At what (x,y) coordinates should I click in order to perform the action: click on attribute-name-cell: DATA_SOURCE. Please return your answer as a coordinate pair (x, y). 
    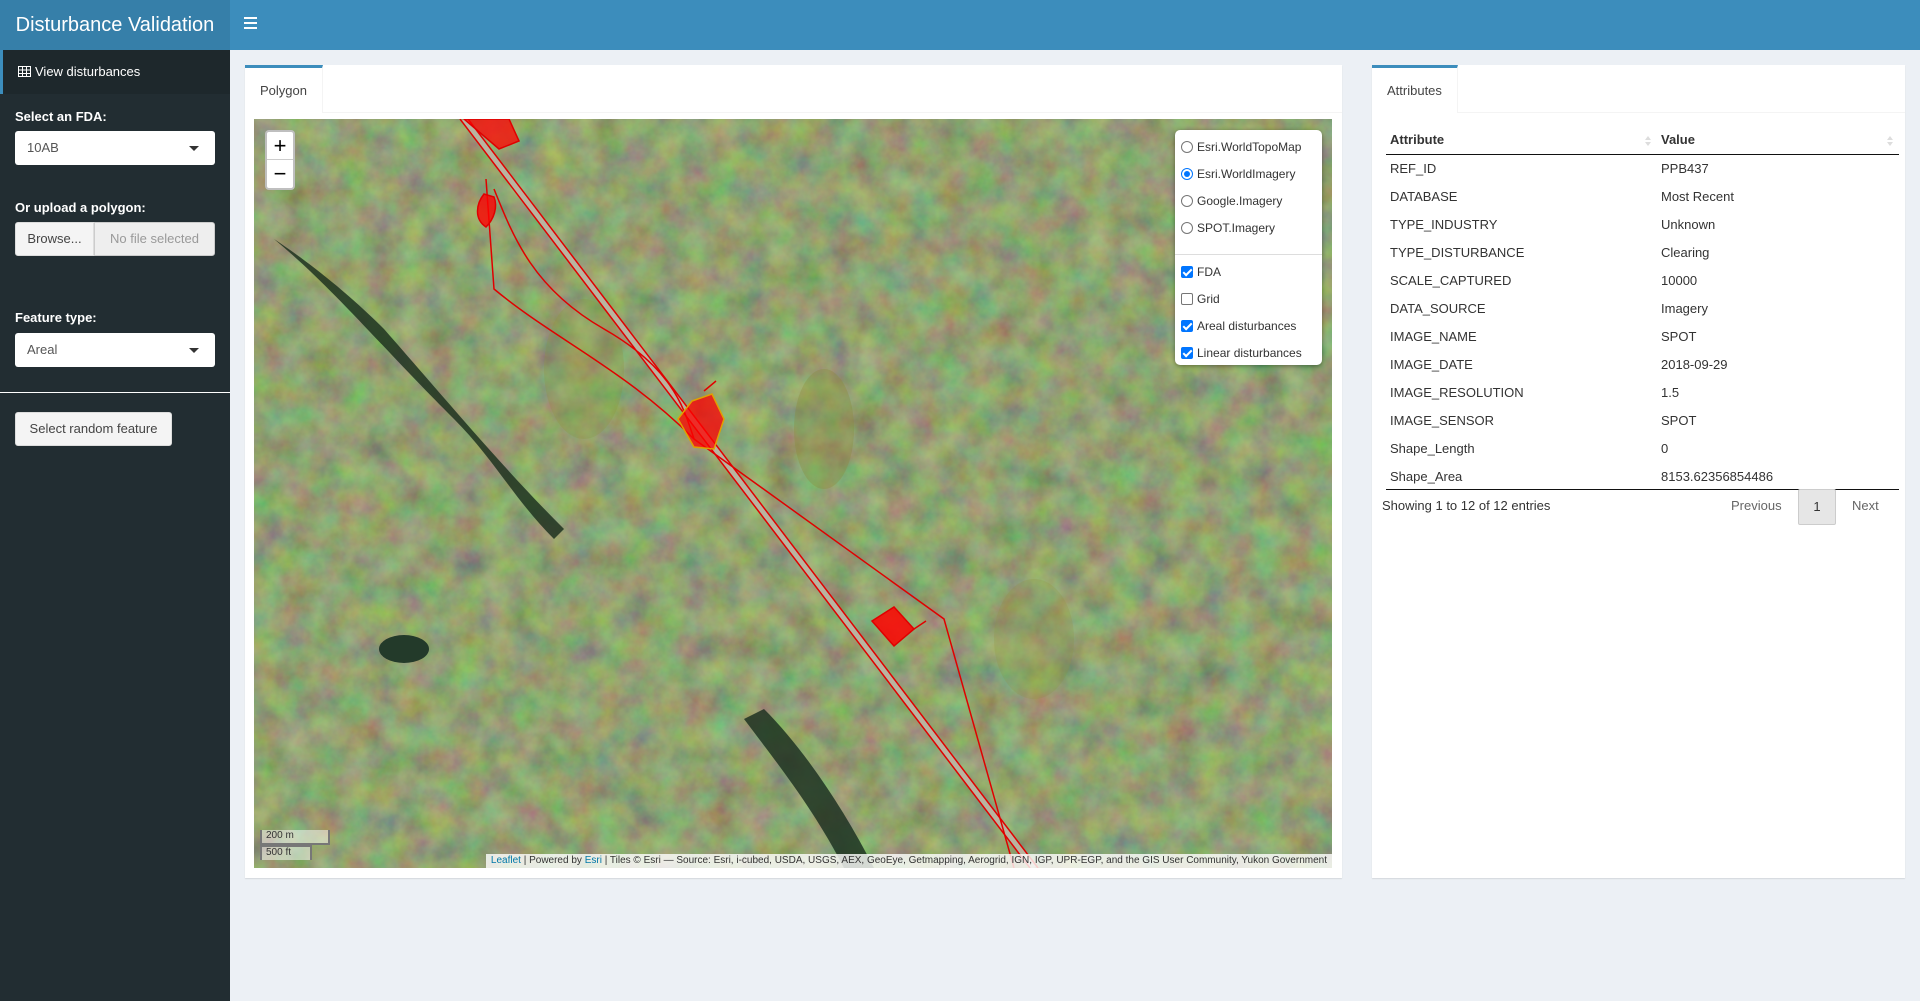
    Looking at the image, I should click on (1438, 308).